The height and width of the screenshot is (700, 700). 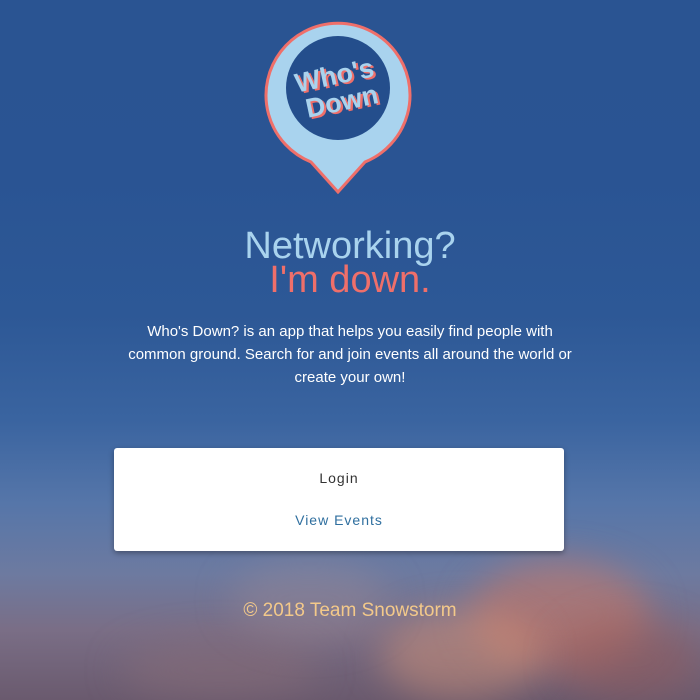 I want to click on view-events-button: View Events, so click(x=339, y=520).